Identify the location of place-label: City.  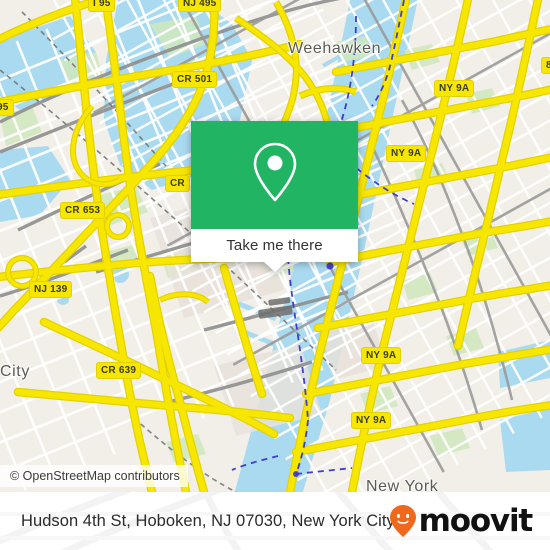
(15, 371).